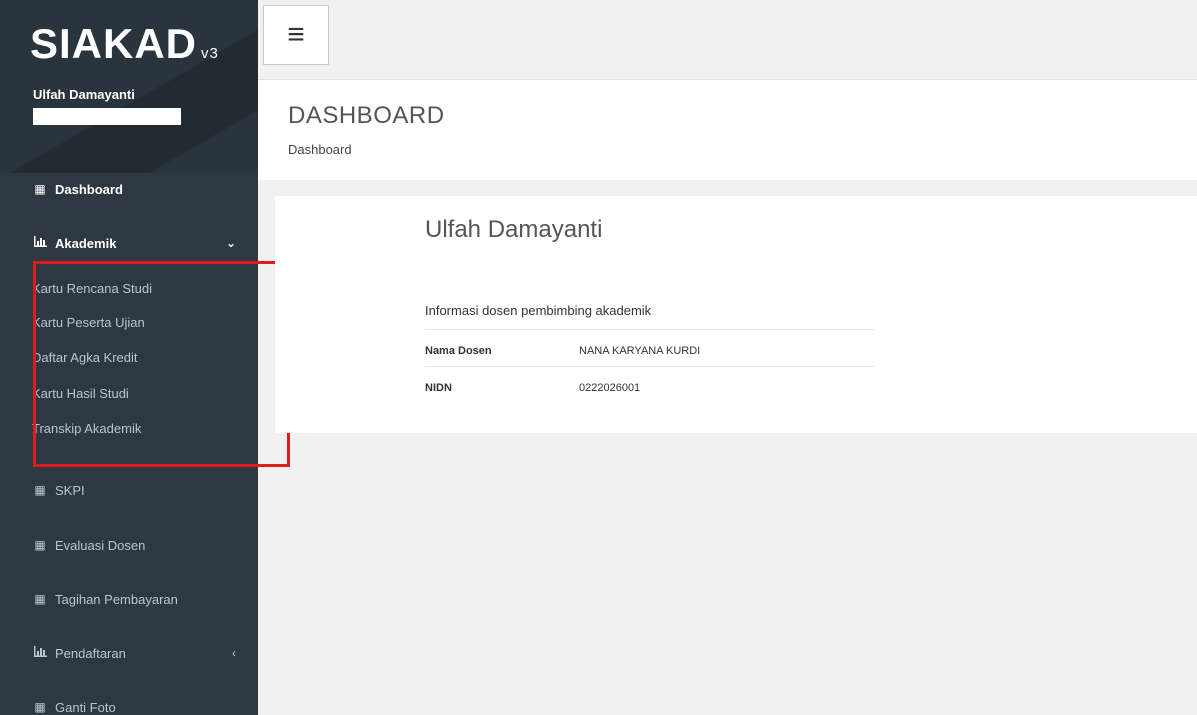 This screenshot has height=715, width=1197. I want to click on chevron-down-icon: ⌄, so click(230, 243).